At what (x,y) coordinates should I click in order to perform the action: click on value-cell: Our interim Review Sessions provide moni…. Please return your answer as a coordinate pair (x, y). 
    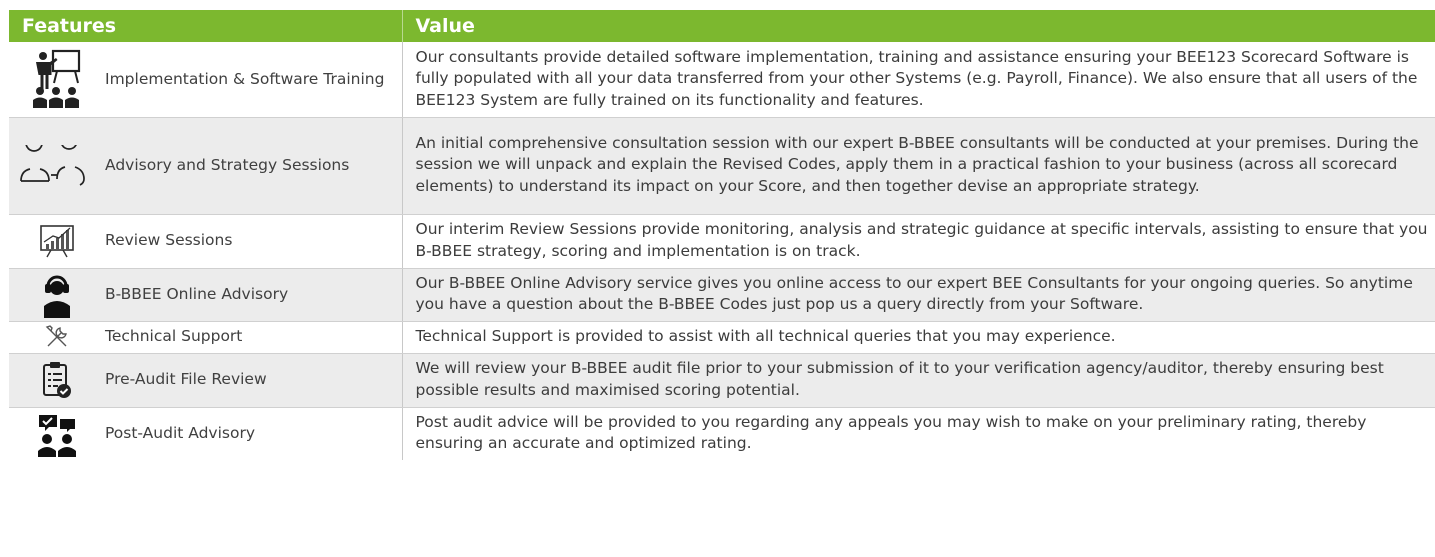
    Looking at the image, I should click on (918, 241).